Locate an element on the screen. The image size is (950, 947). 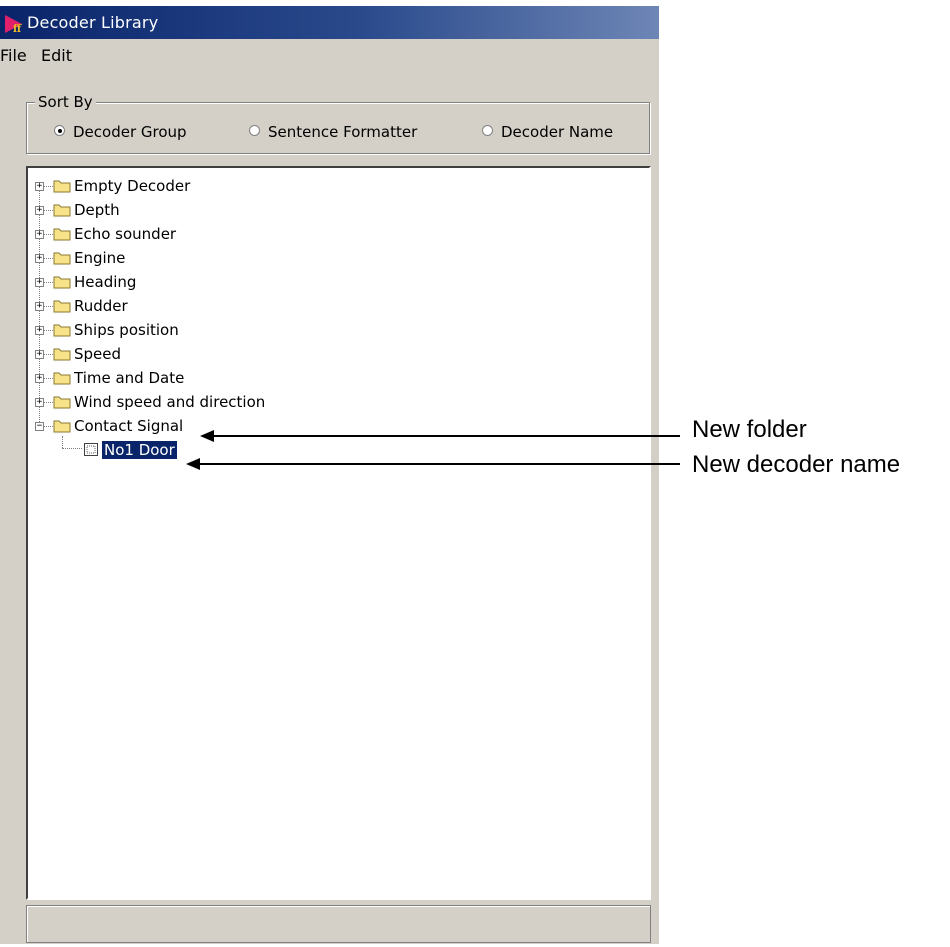
tree-item-label: Time and Date is located at coordinates (129, 378).